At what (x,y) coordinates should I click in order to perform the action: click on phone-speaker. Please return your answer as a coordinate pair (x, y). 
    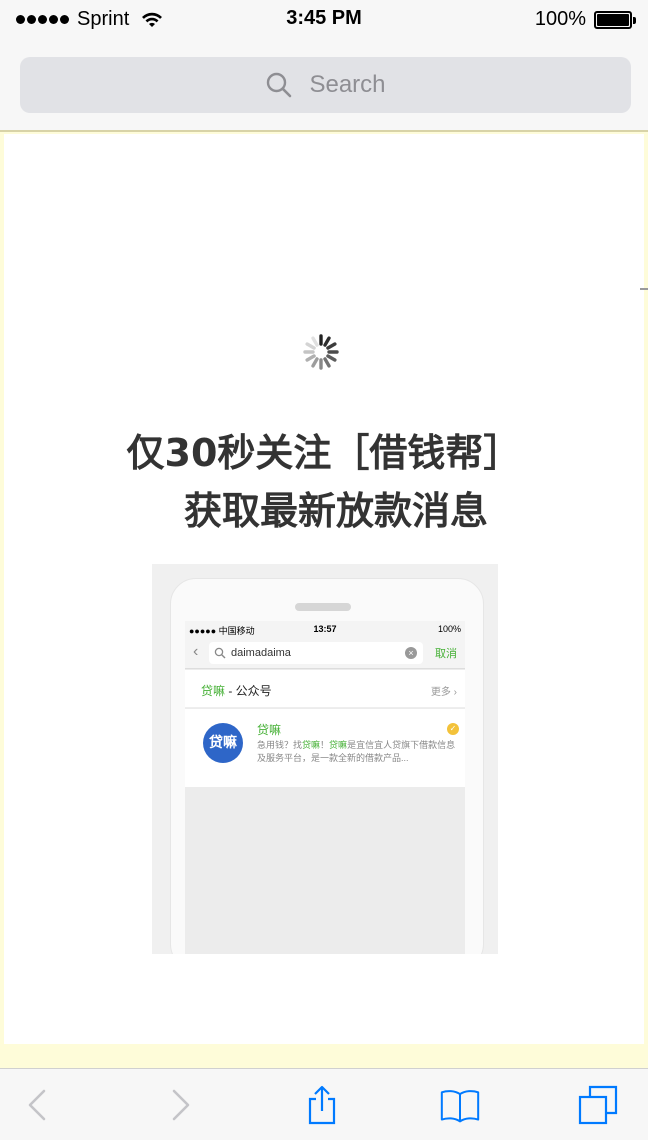
    Looking at the image, I should click on (323, 607).